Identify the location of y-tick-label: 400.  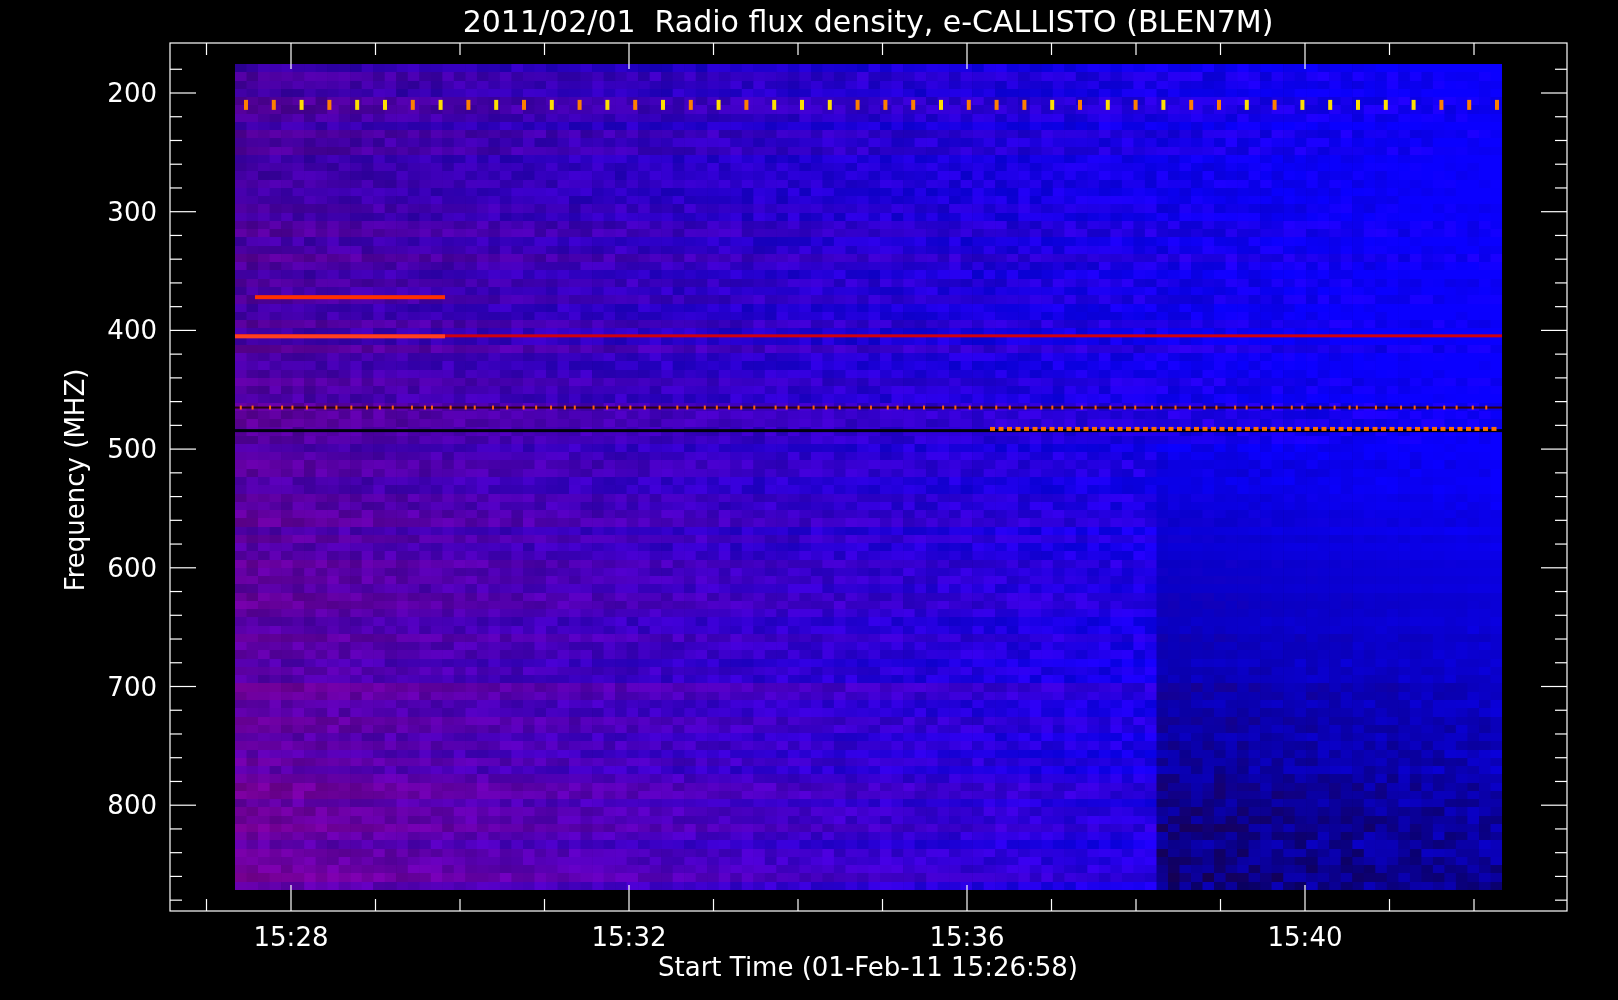
(132, 330).